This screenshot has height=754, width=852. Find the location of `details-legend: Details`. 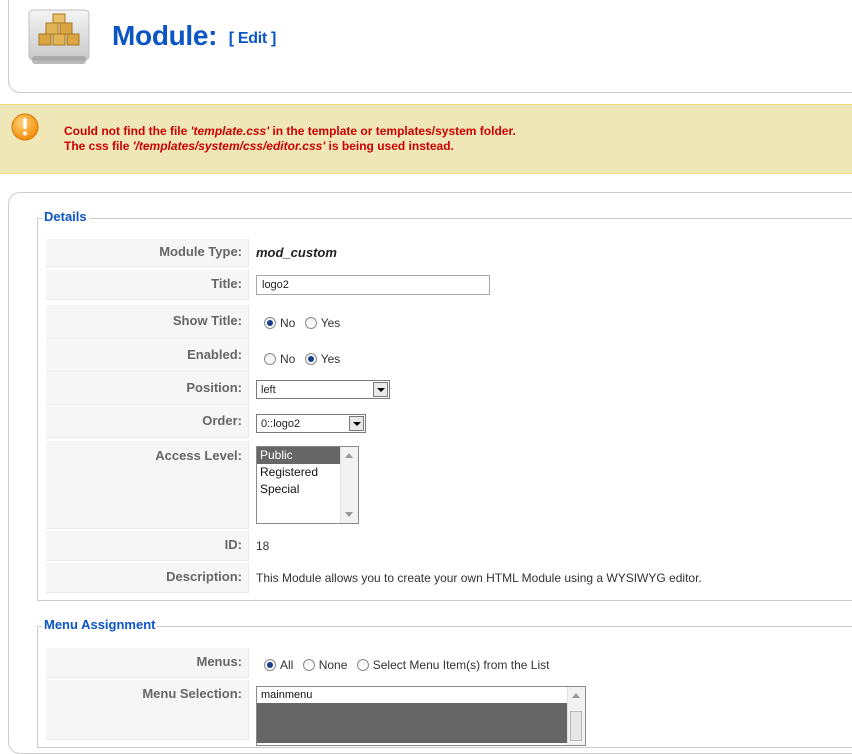

details-legend: Details is located at coordinates (65, 216).